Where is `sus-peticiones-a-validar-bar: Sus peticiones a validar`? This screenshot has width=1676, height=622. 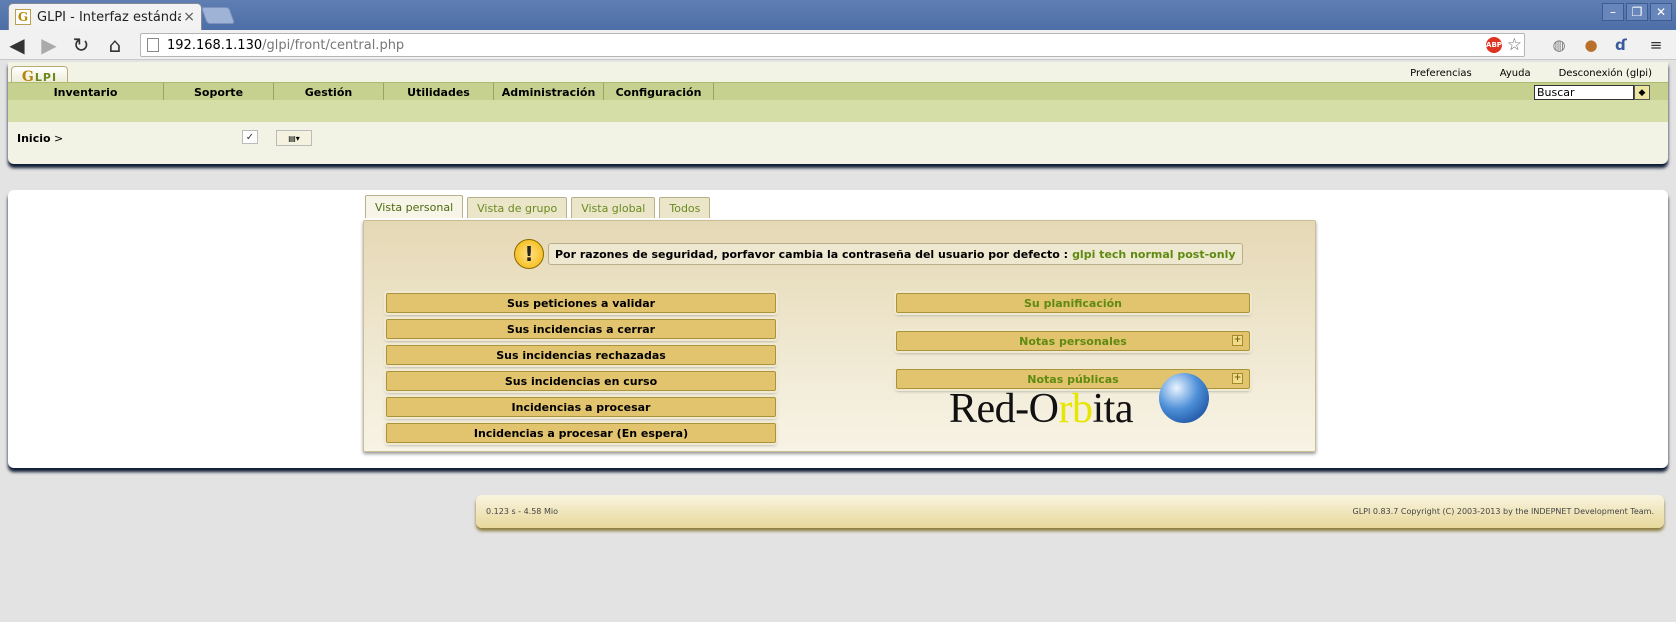
sus-peticiones-a-validar-bar: Sus peticiones a validar is located at coordinates (581, 303).